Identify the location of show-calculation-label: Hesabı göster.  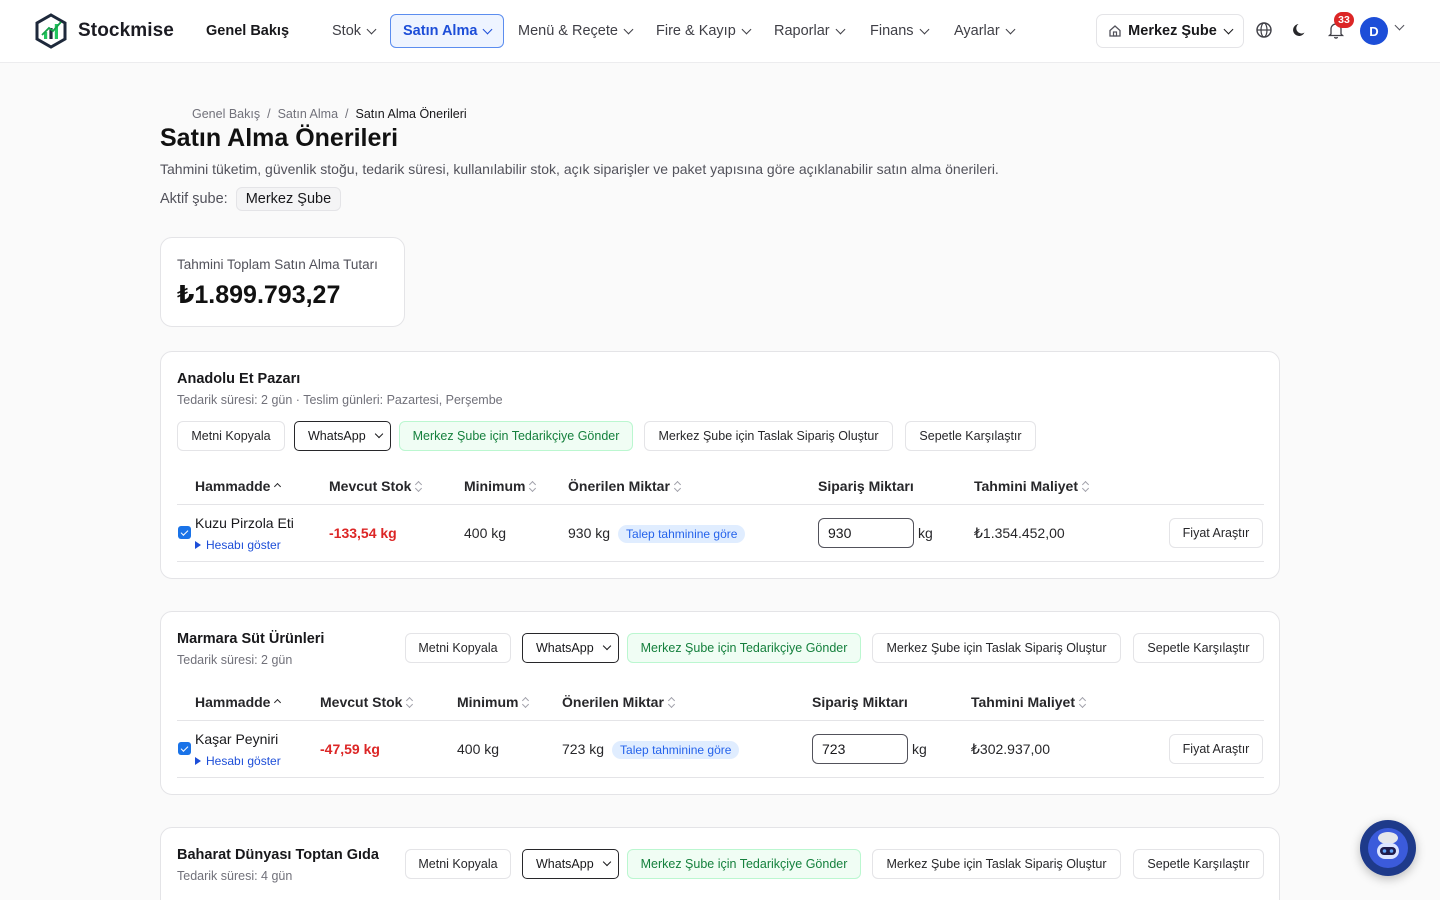
(243, 545).